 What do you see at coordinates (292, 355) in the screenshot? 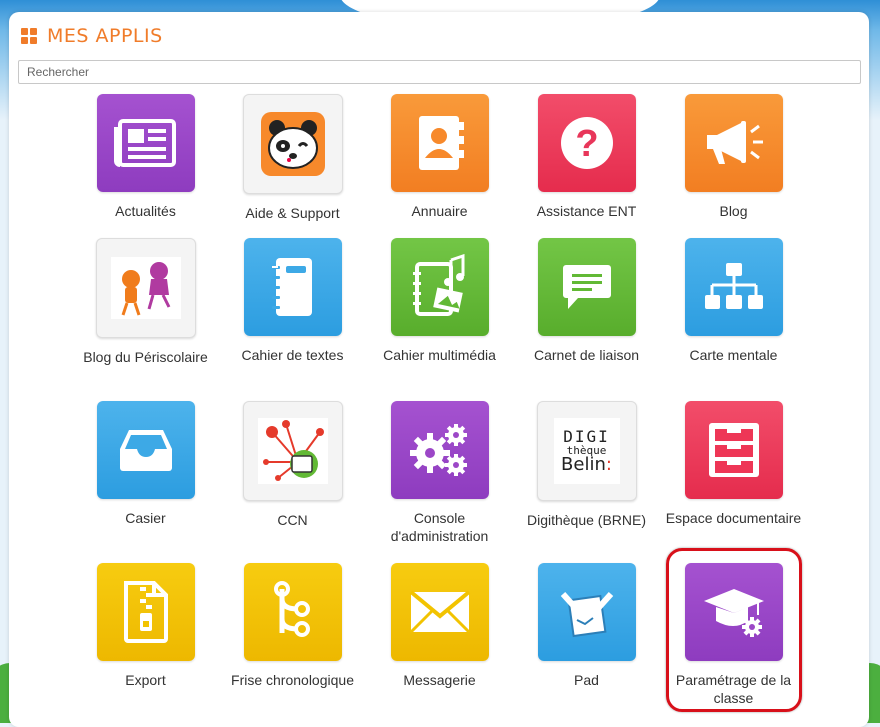
I see `app-label: Cahier de textes` at bounding box center [292, 355].